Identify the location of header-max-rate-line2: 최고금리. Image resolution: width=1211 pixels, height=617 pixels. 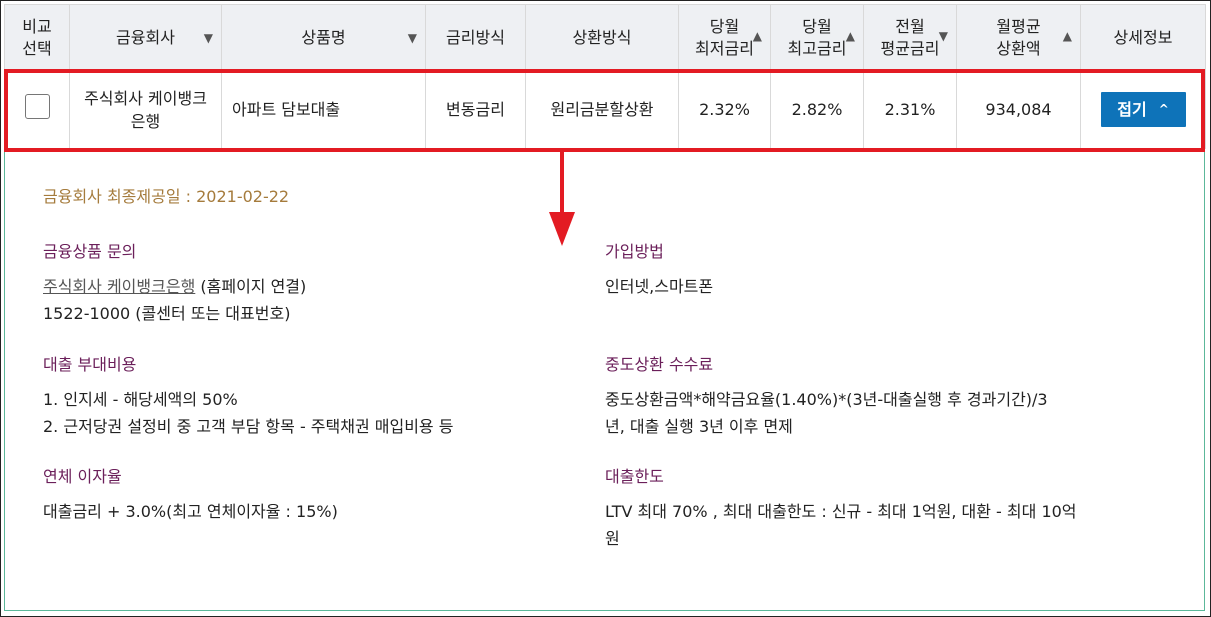
(817, 48).